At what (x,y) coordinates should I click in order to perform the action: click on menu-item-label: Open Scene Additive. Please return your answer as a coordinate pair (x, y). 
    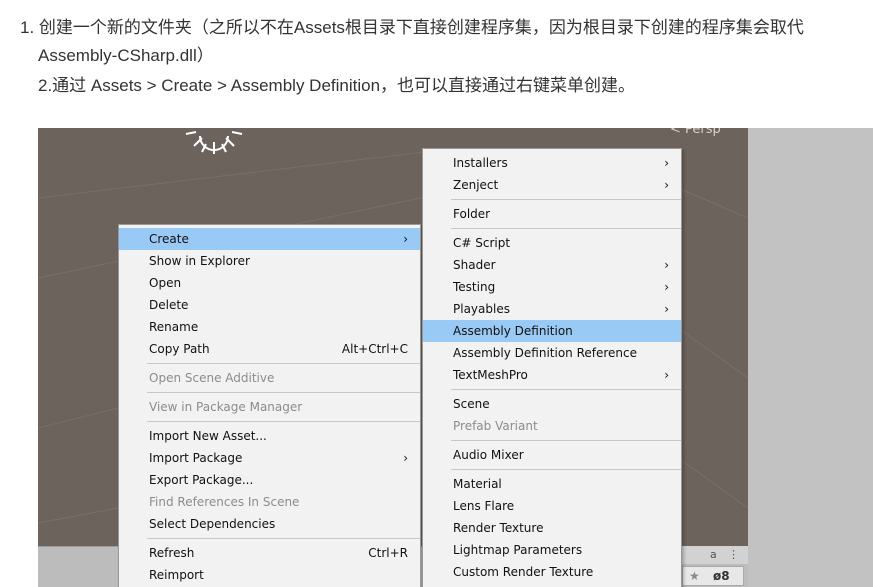
    Looking at the image, I should click on (212, 378).